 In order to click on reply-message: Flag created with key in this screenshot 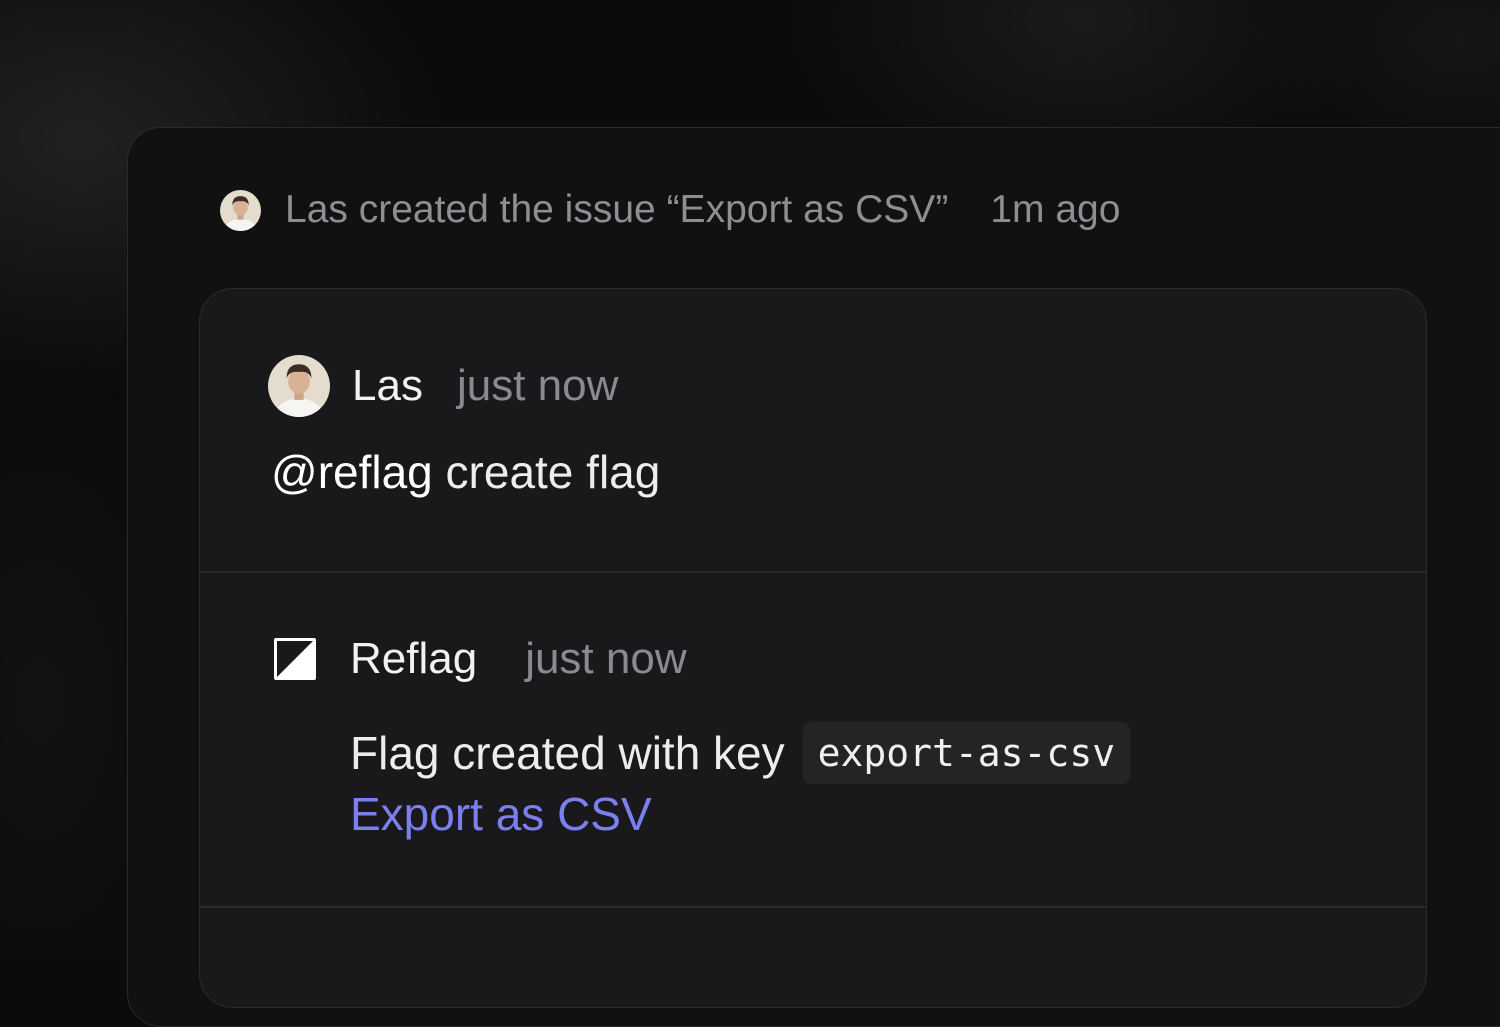, I will do `click(567, 753)`.